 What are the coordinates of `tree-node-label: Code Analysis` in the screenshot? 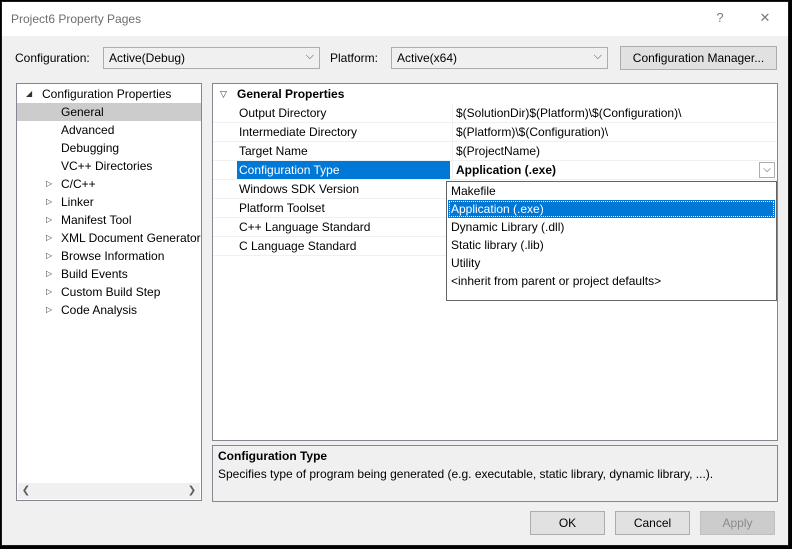 It's located at (99, 310).